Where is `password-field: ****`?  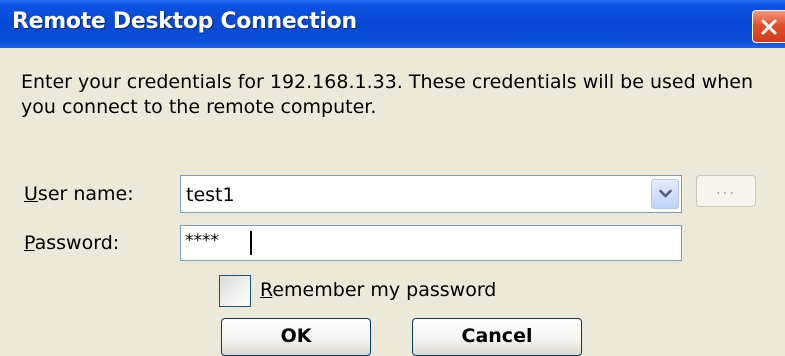 password-field: **** is located at coordinates (431, 243).